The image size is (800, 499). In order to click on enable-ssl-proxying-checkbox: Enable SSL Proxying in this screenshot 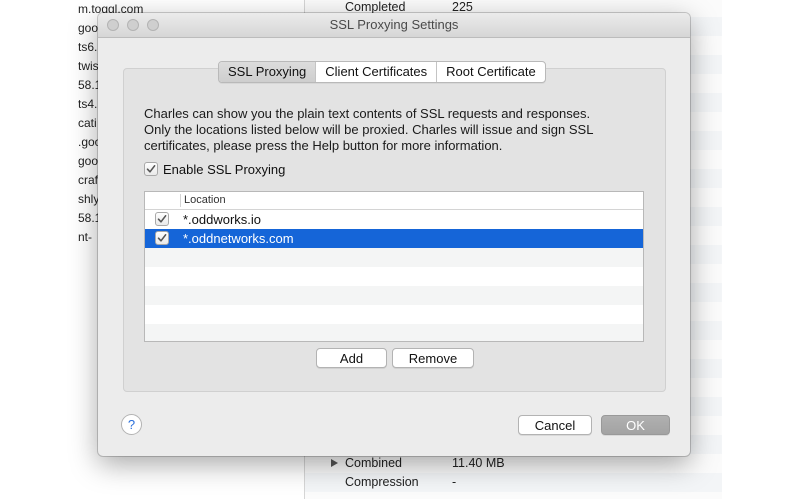, I will do `click(214, 169)`.